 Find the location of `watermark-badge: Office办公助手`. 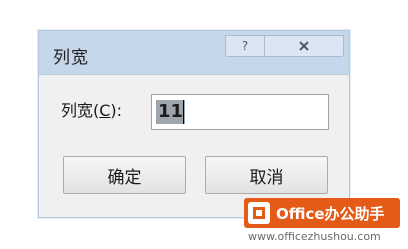

watermark-badge: Office办公助手 is located at coordinates (322, 213).